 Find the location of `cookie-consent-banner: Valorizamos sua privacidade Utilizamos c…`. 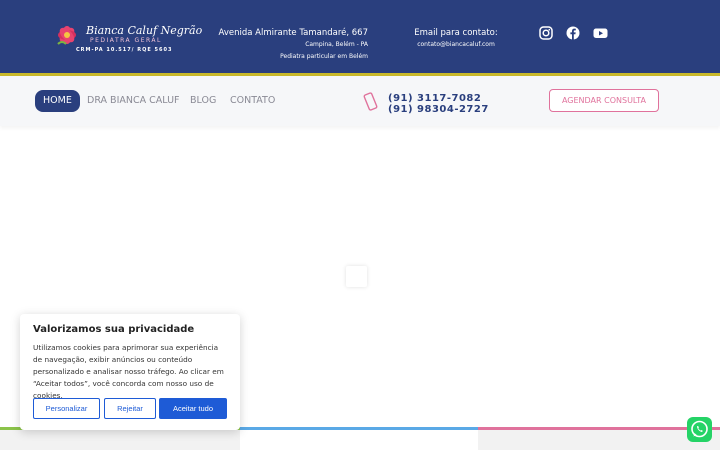

cookie-consent-banner: Valorizamos sua privacidade Utilizamos c… is located at coordinates (130, 372).